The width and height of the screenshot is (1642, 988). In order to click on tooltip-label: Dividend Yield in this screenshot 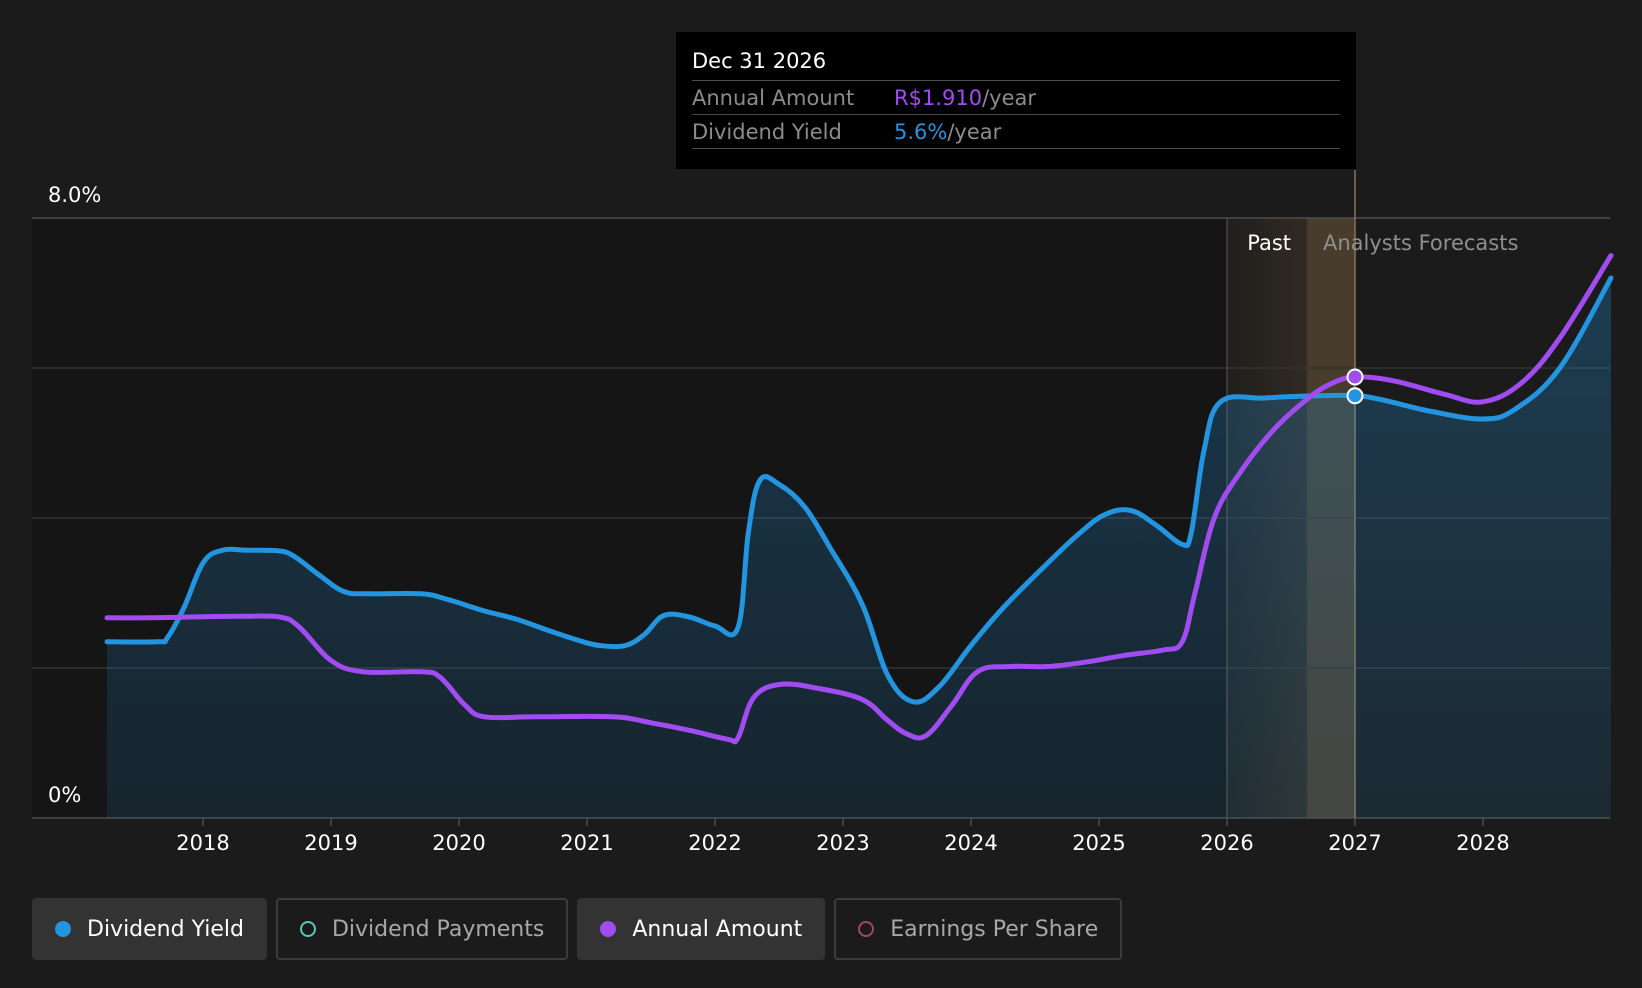, I will do `click(767, 132)`.